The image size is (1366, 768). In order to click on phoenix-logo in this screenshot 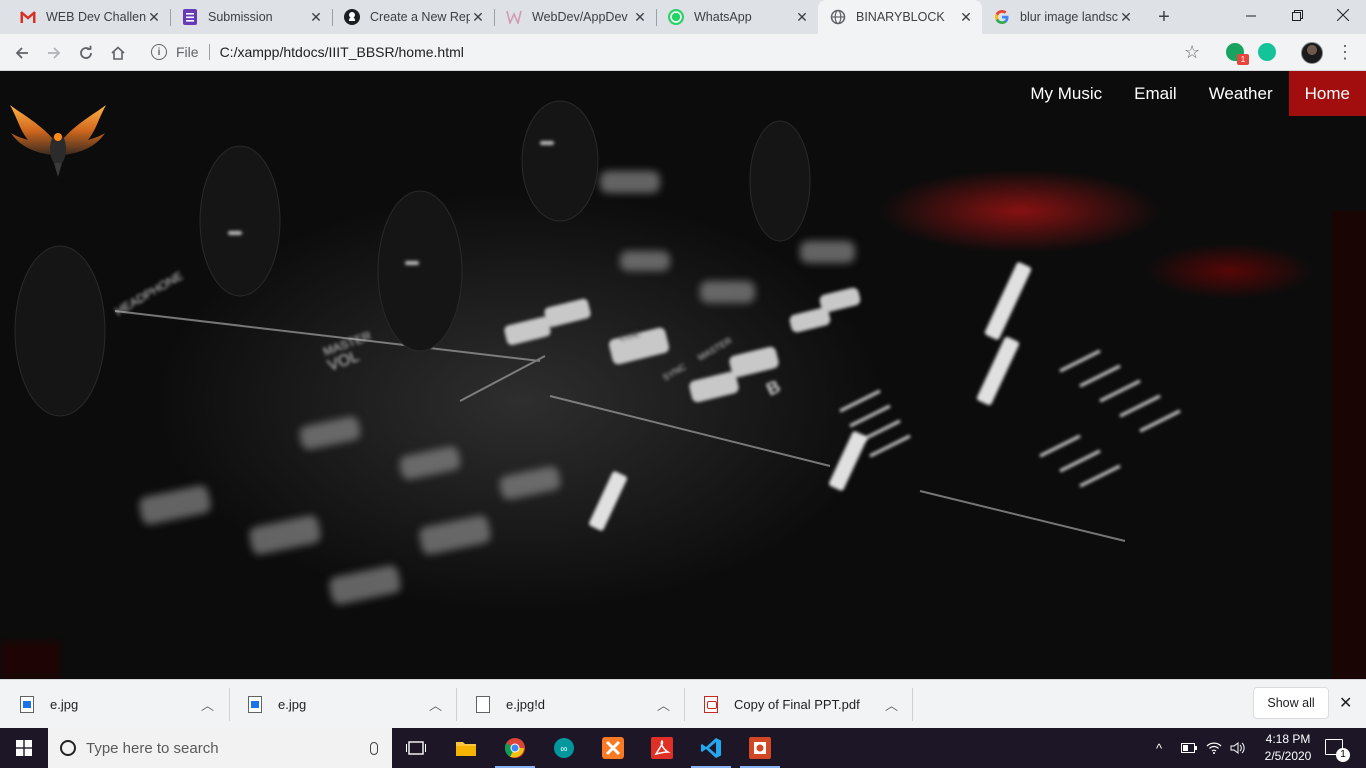, I will do `click(58, 141)`.